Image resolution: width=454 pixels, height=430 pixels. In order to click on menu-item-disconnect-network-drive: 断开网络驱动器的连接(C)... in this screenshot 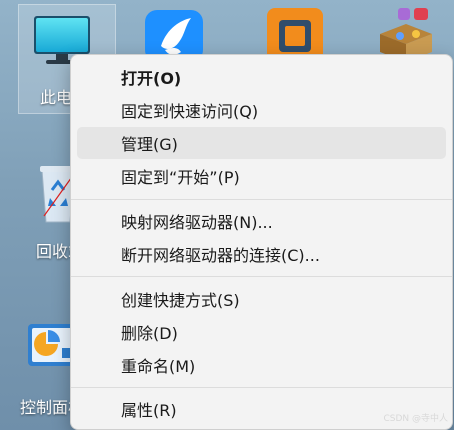, I will do `click(261, 254)`.